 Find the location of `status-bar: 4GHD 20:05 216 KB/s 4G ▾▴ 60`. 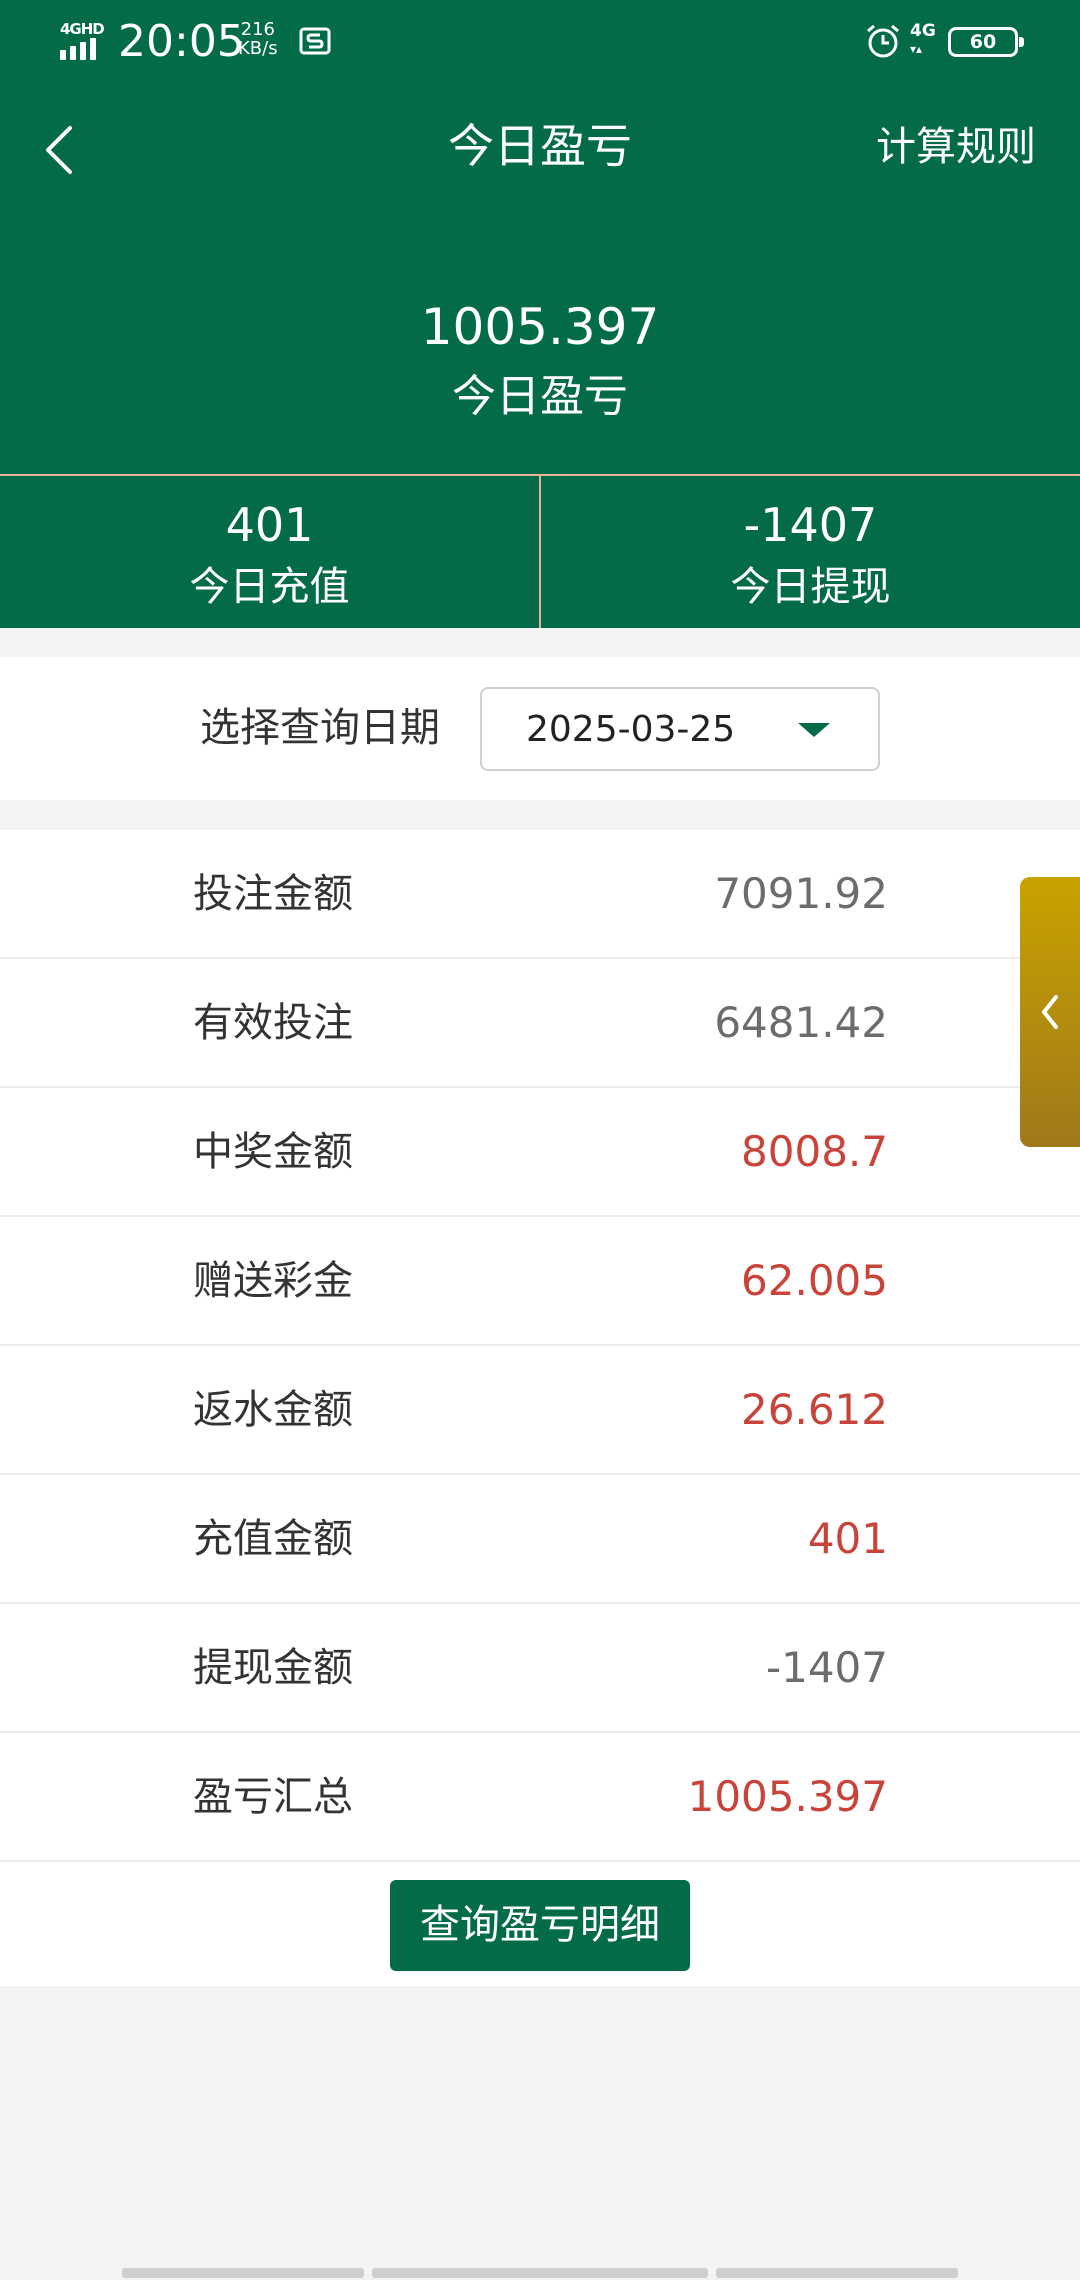

status-bar: 4GHD 20:05 216 KB/s 4G ▾▴ 60 is located at coordinates (540, 43).